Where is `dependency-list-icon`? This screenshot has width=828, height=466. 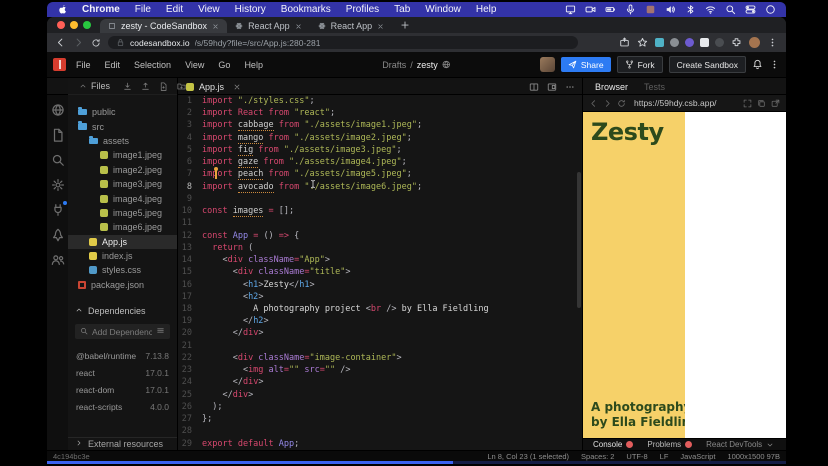
dependency-list-icon is located at coordinates (160, 331).